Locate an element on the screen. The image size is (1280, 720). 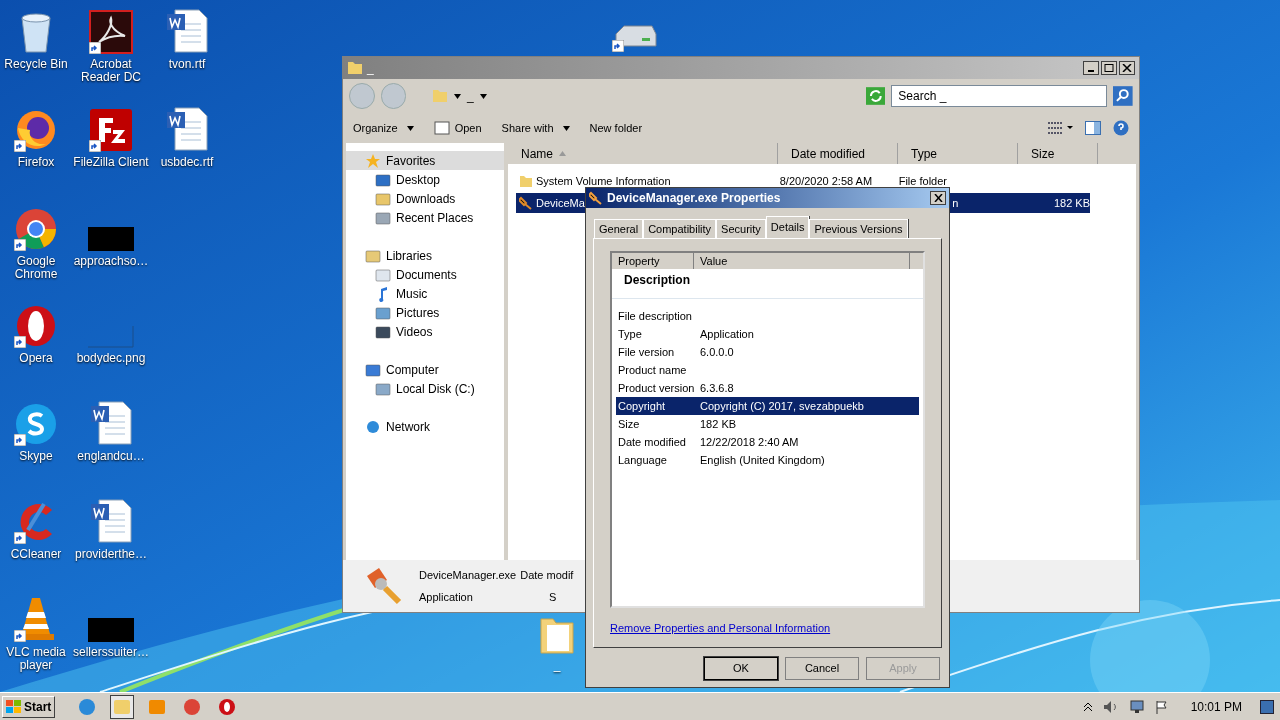
nav-item: Desktop is located at coordinates (425, 179).